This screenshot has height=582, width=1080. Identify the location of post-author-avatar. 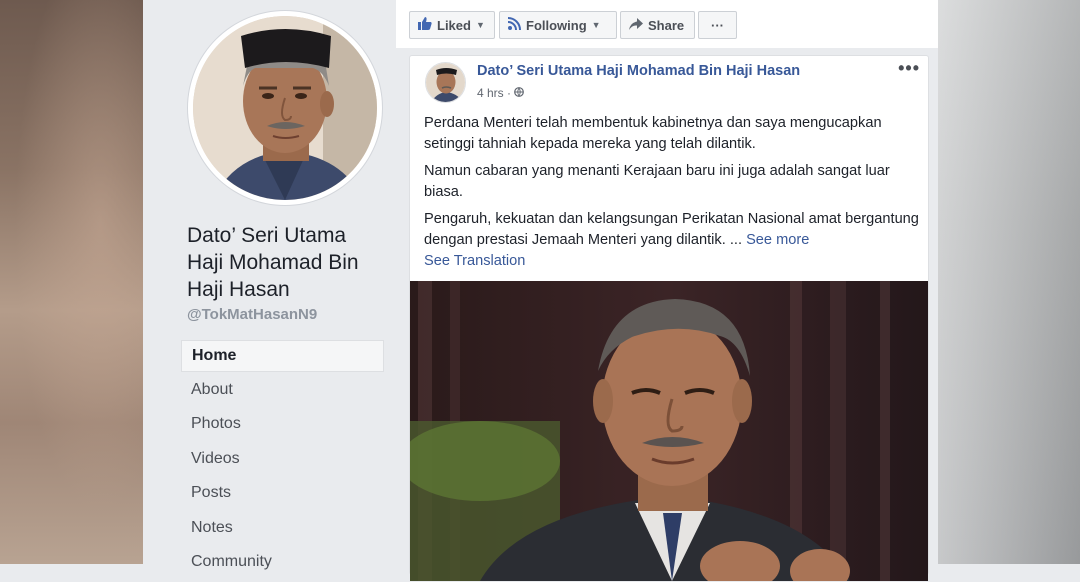
(445, 82).